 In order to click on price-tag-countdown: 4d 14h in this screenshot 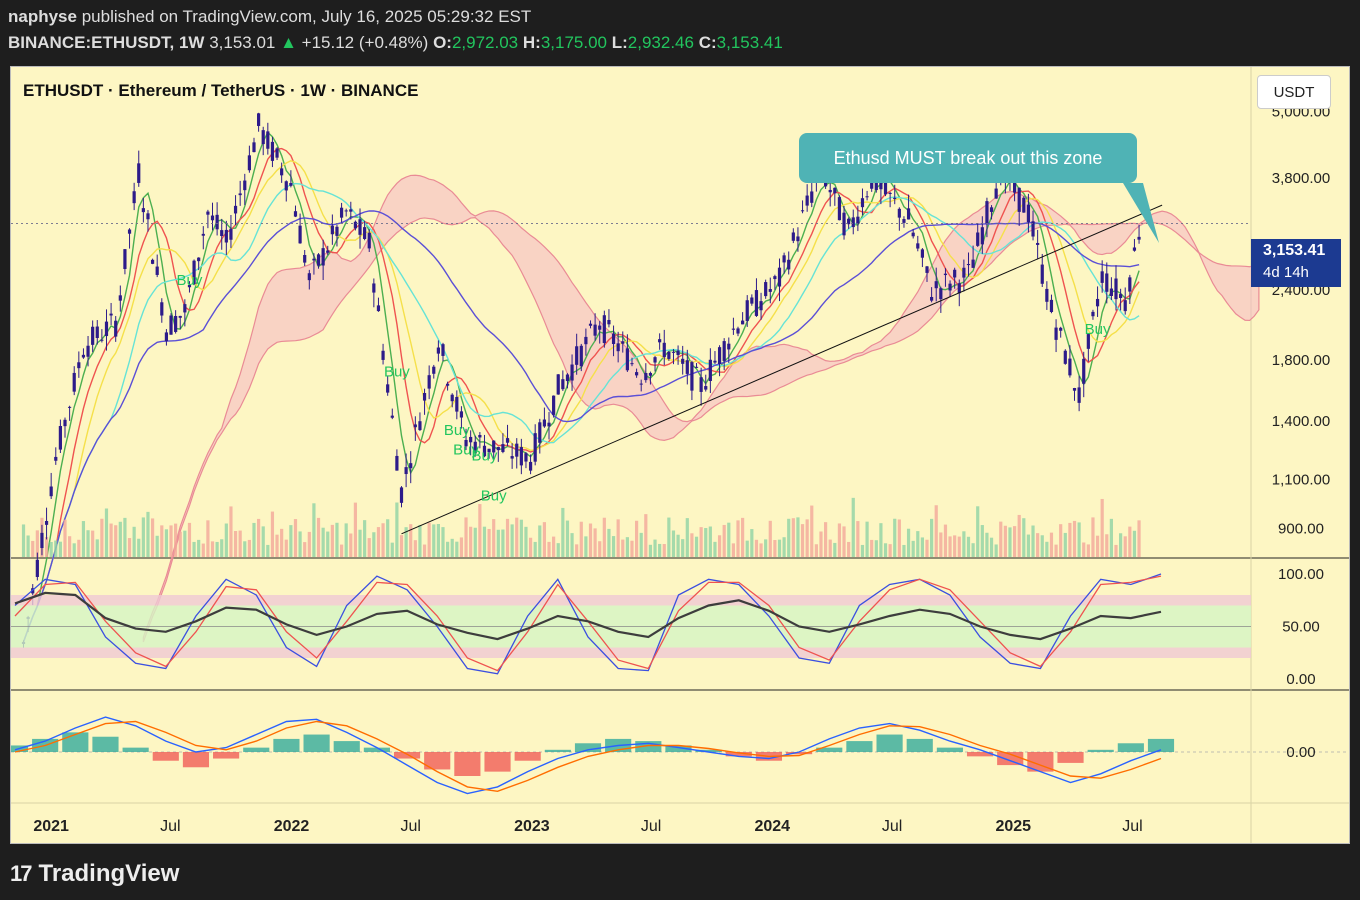, I will do `click(1286, 272)`.